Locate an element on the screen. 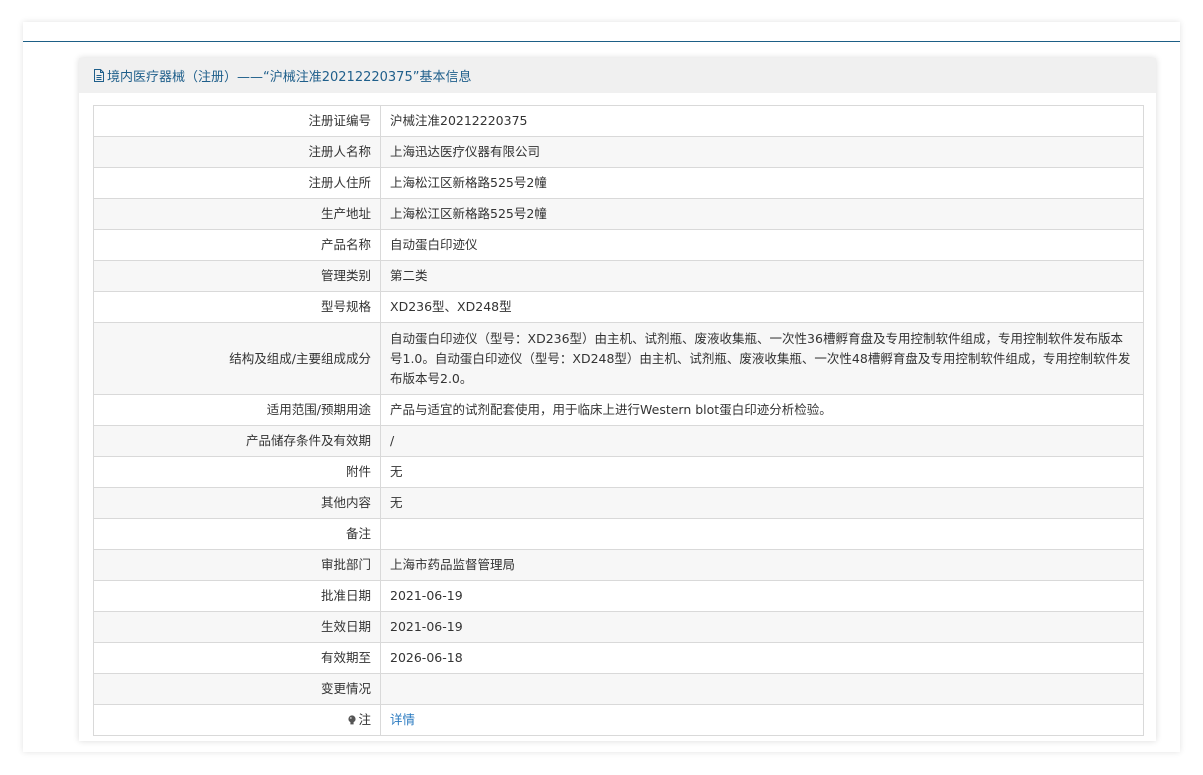 The width and height of the screenshot is (1203, 775). lightbulb-icon is located at coordinates (352, 720).